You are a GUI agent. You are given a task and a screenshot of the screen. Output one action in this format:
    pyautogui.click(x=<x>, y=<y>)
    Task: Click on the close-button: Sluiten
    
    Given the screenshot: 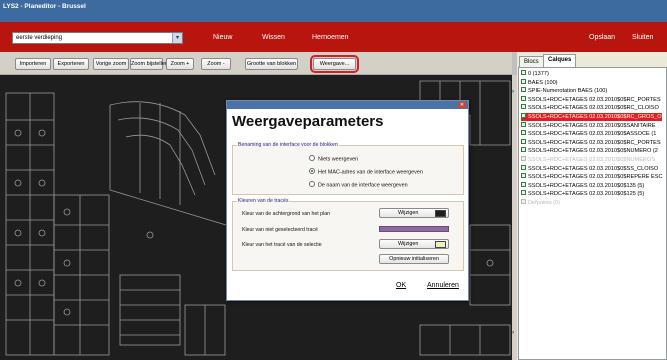 What is the action you would take?
    pyautogui.click(x=642, y=37)
    